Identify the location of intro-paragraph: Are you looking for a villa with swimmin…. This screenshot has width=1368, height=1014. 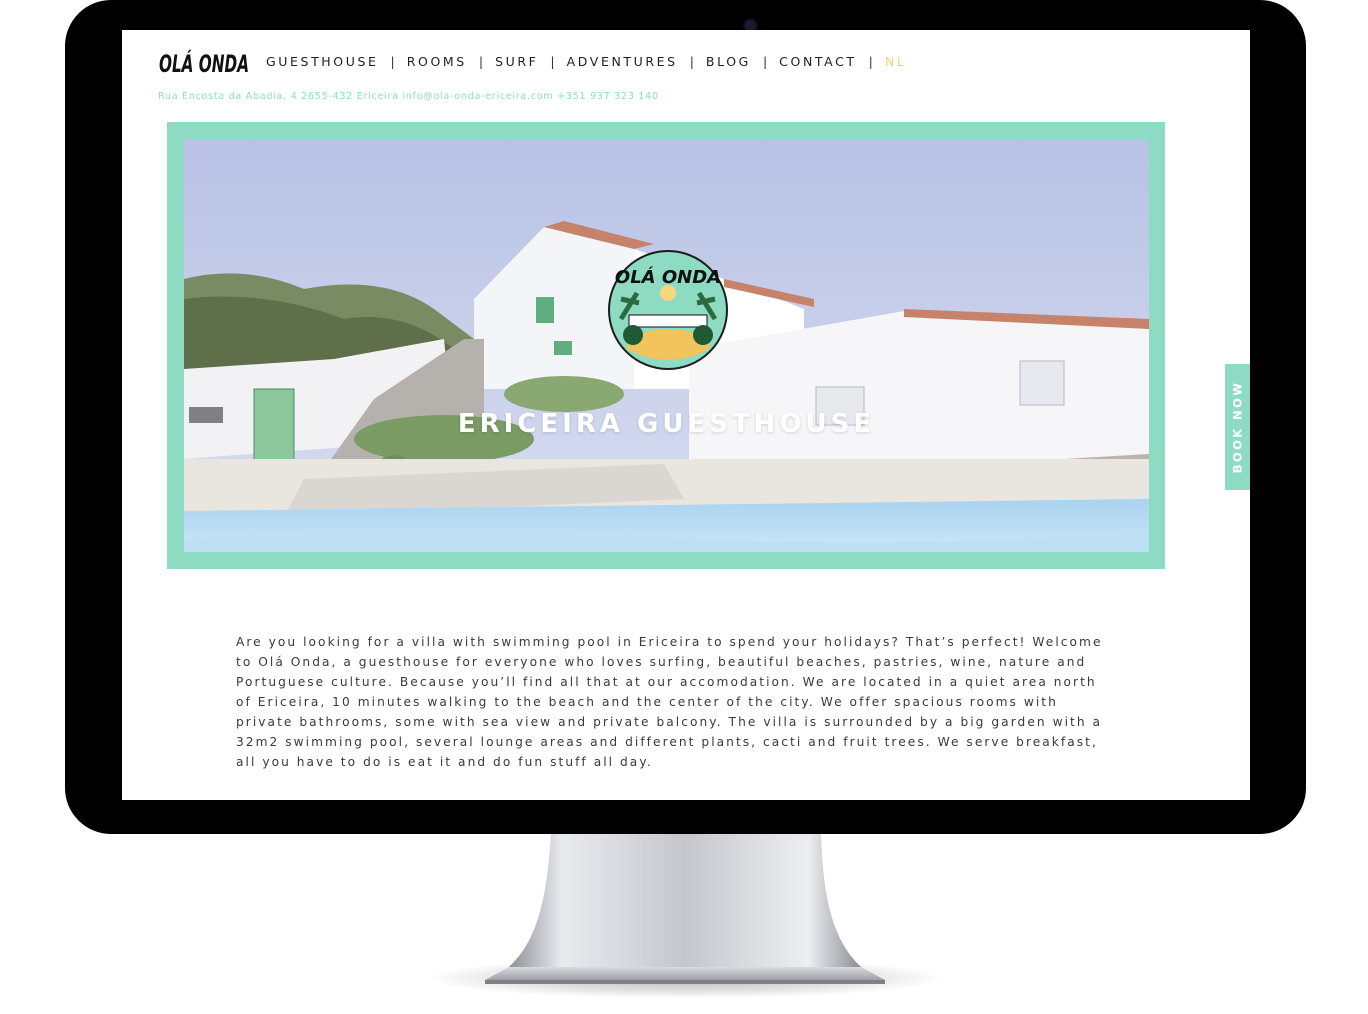
(669, 702).